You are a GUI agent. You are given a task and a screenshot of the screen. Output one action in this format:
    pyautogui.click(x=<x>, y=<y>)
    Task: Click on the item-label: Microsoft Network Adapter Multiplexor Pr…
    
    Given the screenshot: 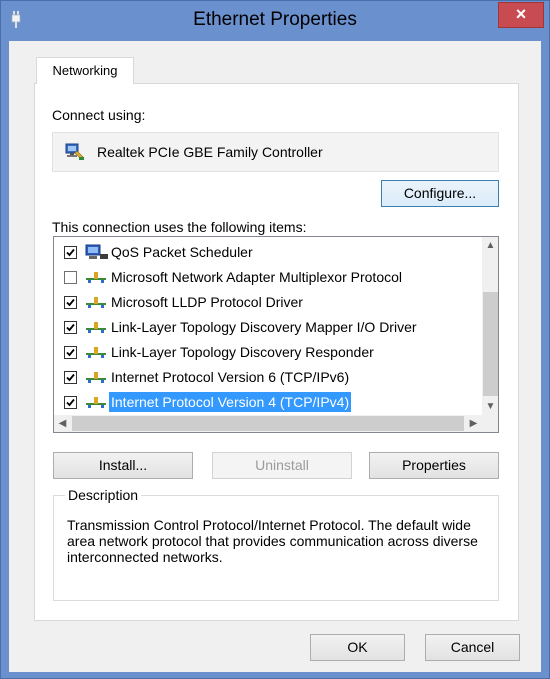 What is the action you would take?
    pyautogui.click(x=256, y=277)
    